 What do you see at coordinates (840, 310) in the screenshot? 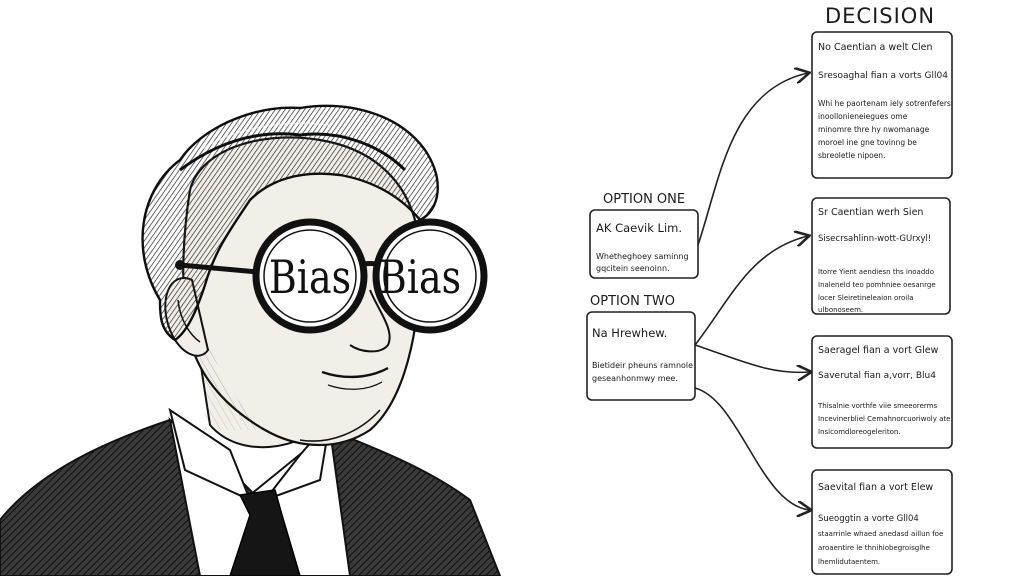
I see `outcome-2-line-4: ulbonoseem.` at bounding box center [840, 310].